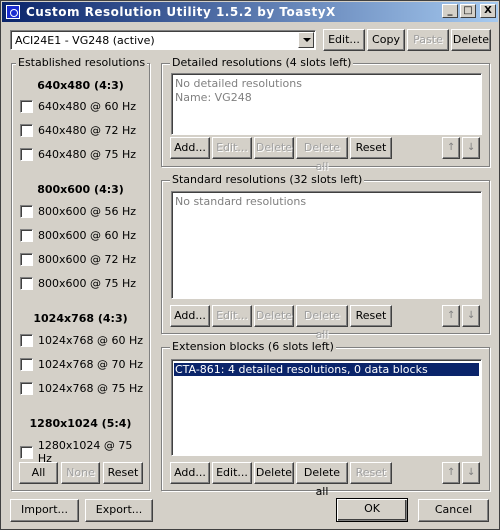 This screenshot has width=500, height=530. What do you see at coordinates (428, 40) in the screenshot?
I see `paste-button: Paste` at bounding box center [428, 40].